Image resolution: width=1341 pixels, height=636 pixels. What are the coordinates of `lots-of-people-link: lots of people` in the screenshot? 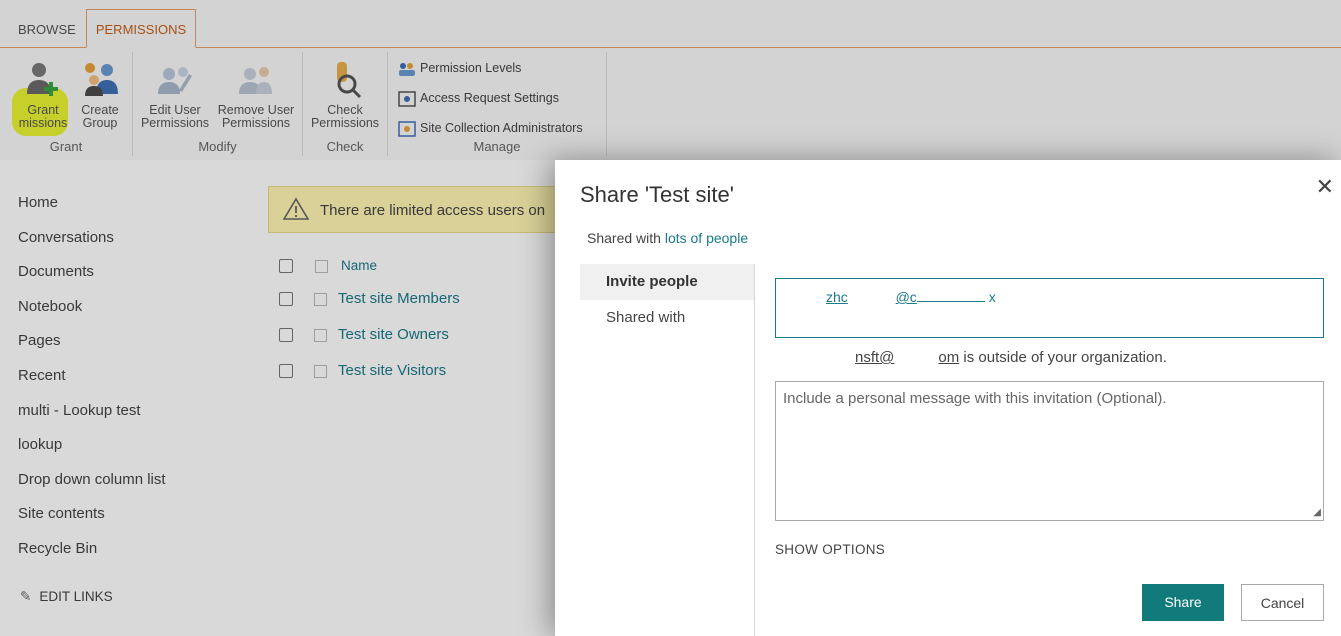 It's located at (706, 238).